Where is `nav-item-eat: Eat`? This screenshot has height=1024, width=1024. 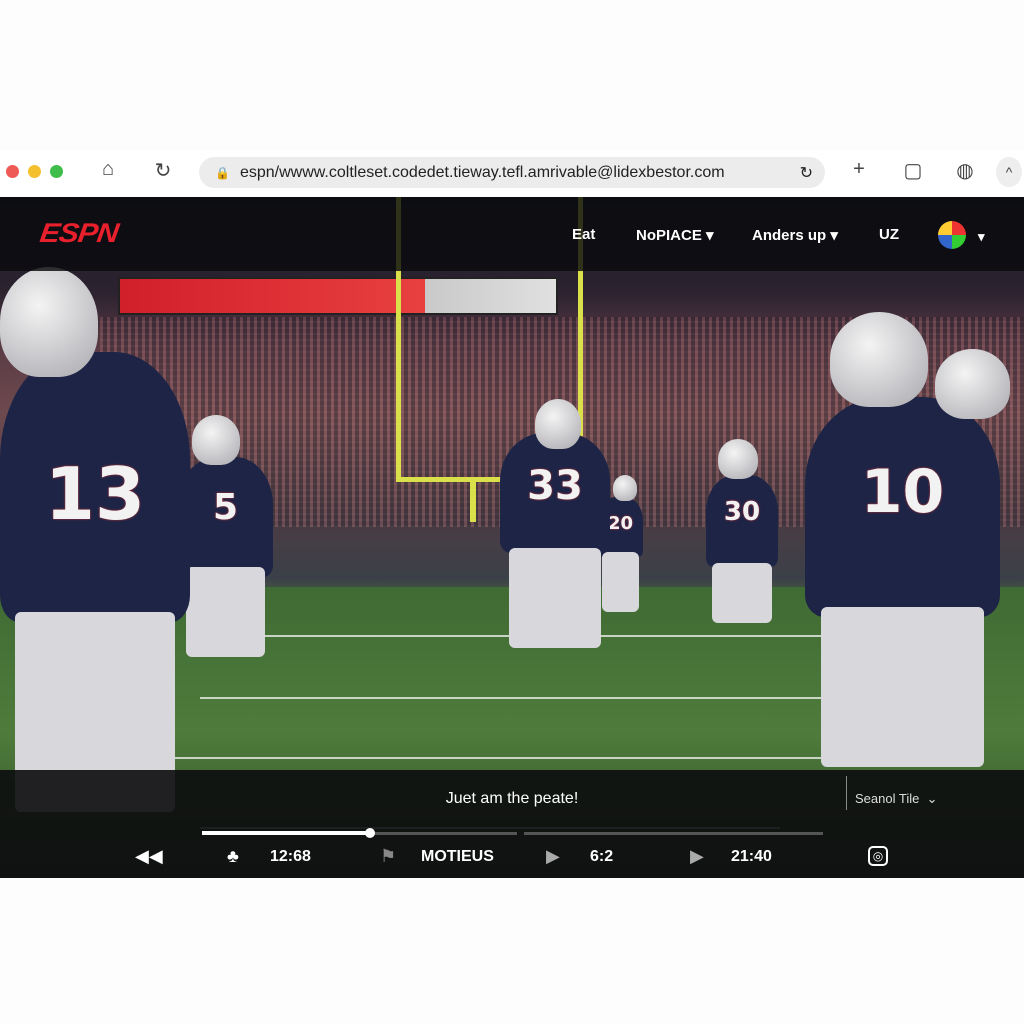 nav-item-eat: Eat is located at coordinates (583, 234).